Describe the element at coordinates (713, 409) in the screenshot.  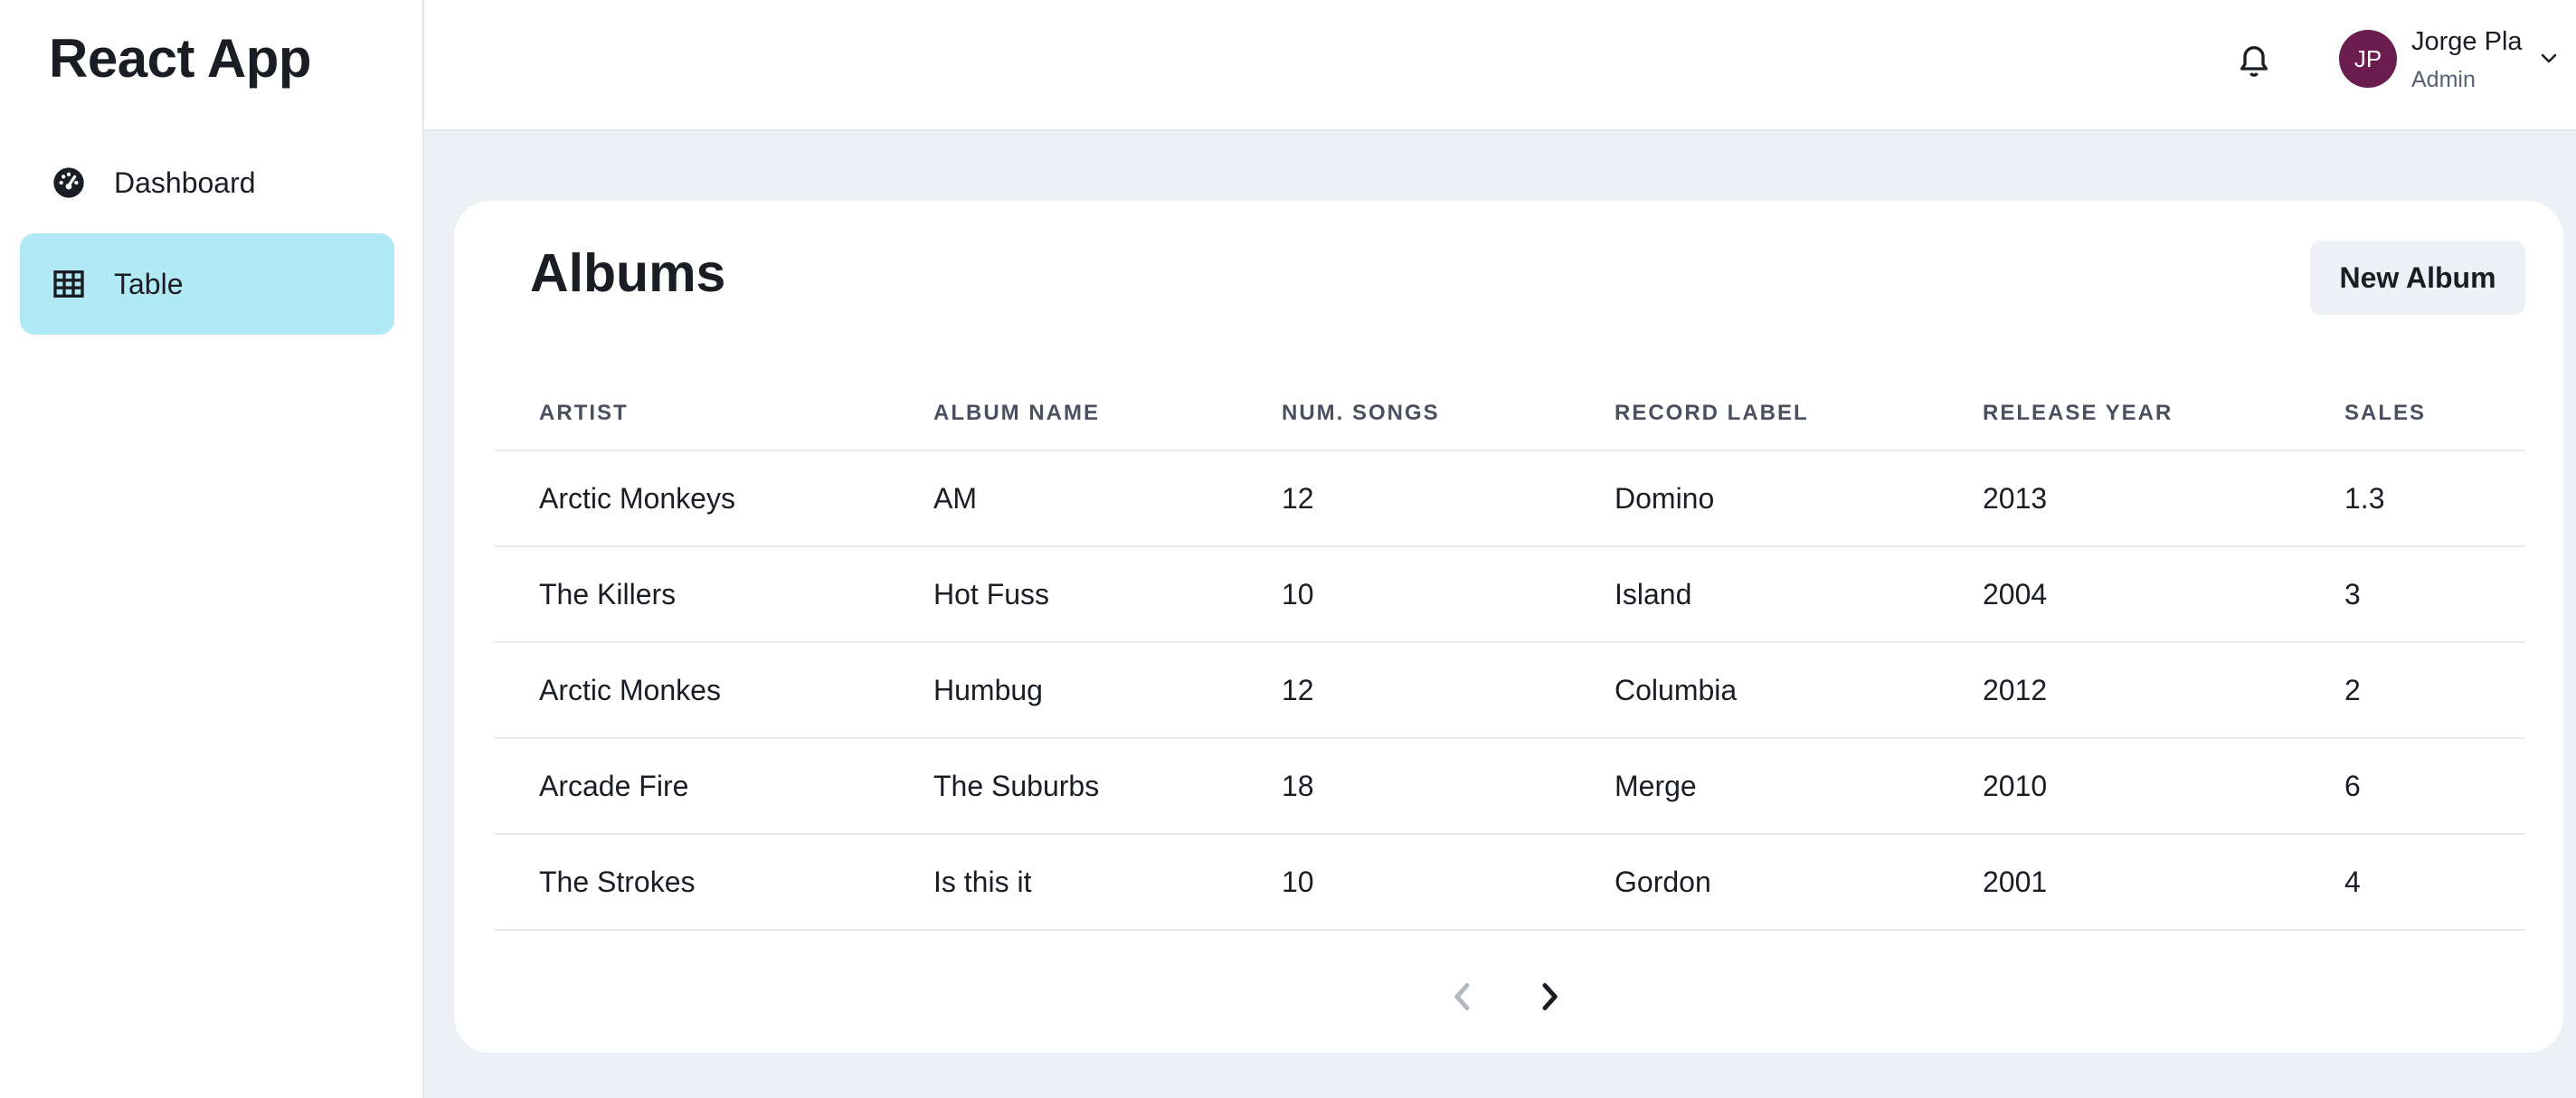
I see `column-header-artist: ARTIST` at that location.